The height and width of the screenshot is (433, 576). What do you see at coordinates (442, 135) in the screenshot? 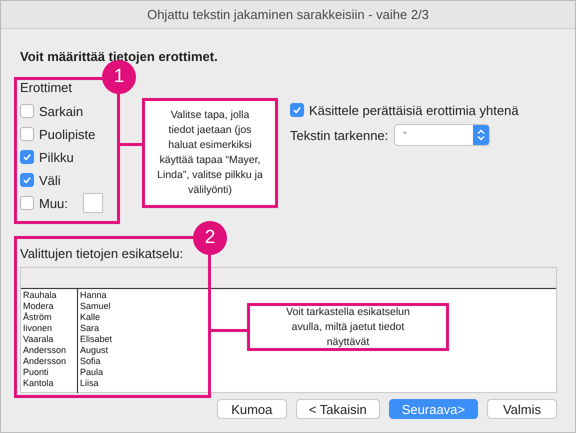
I see `qualifier-dropdown: "` at bounding box center [442, 135].